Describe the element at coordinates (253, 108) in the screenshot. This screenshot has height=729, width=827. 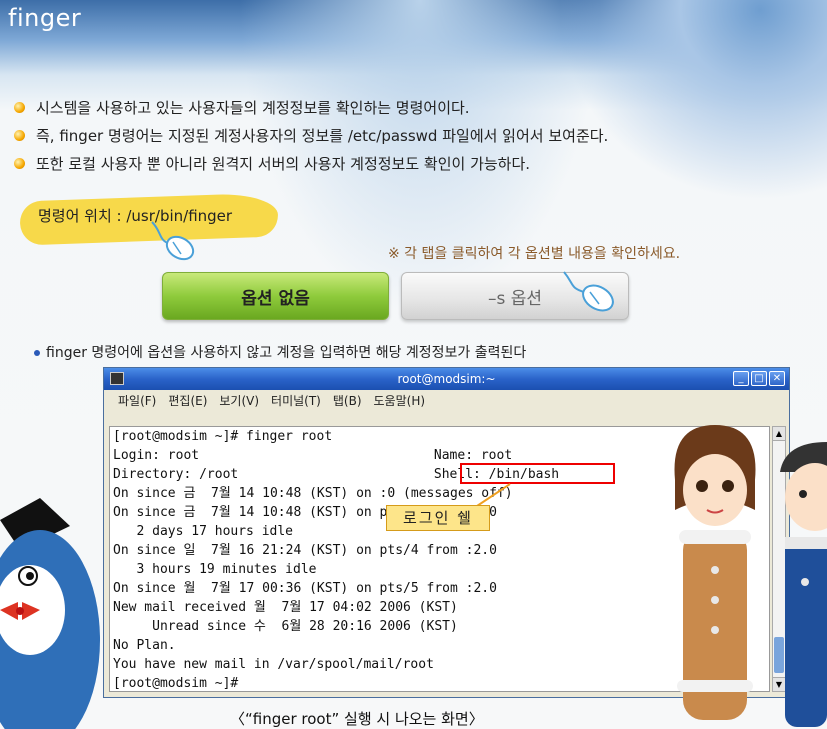
I see `bullet-text: 시스템을 사용하고 있는 사용자들의 계정정보를 확인하는 명령어이다.` at that location.